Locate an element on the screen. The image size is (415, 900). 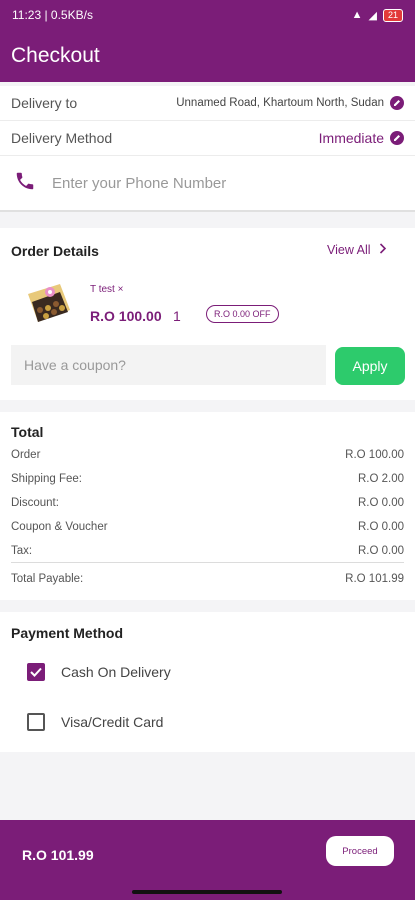
signal-icon: ▲ is located at coordinates (357, 15).